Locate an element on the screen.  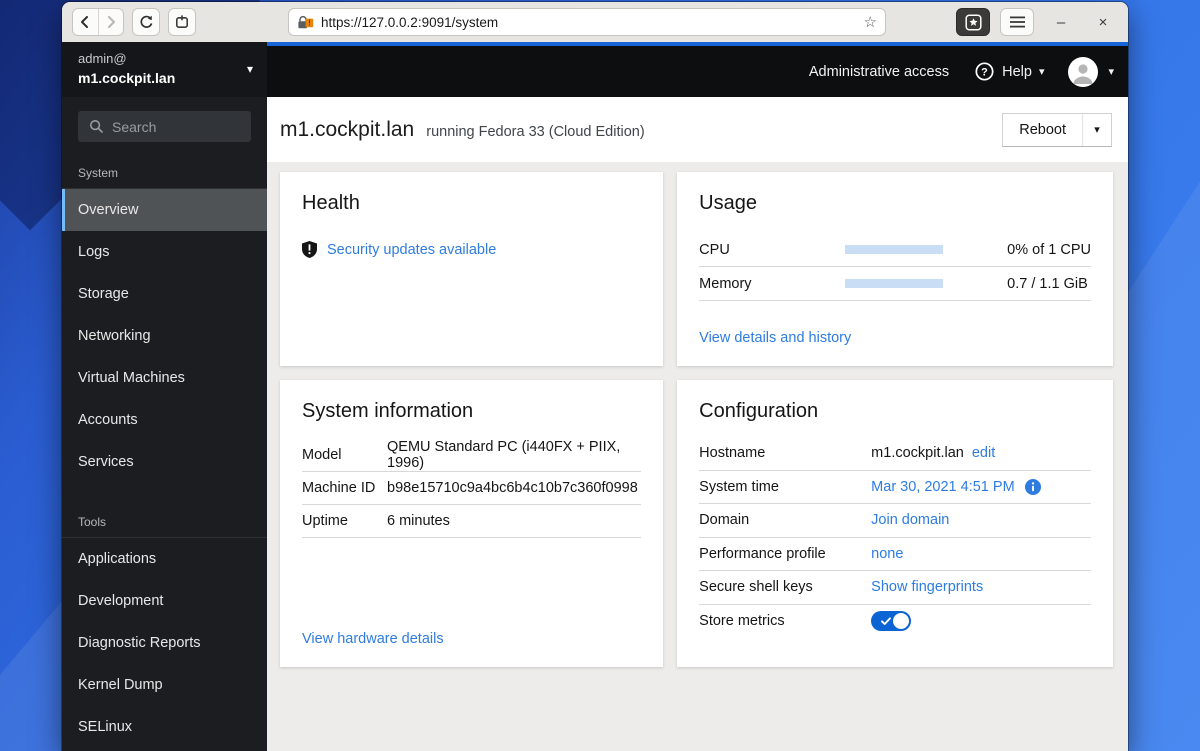
browser-toolbar: ! ☆ – × is located at coordinates (595, 22).